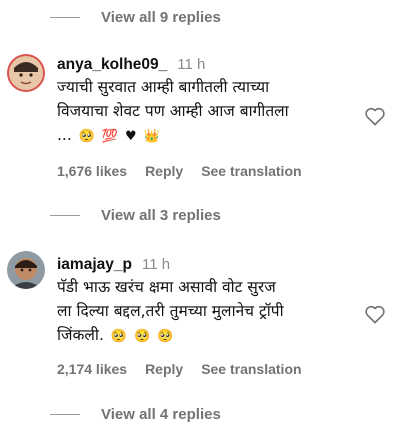 This screenshot has height=438, width=404. I want to click on comment-line: ज्याची सुरवात आम्ही बागीतली त्याच्या, so click(163, 87).